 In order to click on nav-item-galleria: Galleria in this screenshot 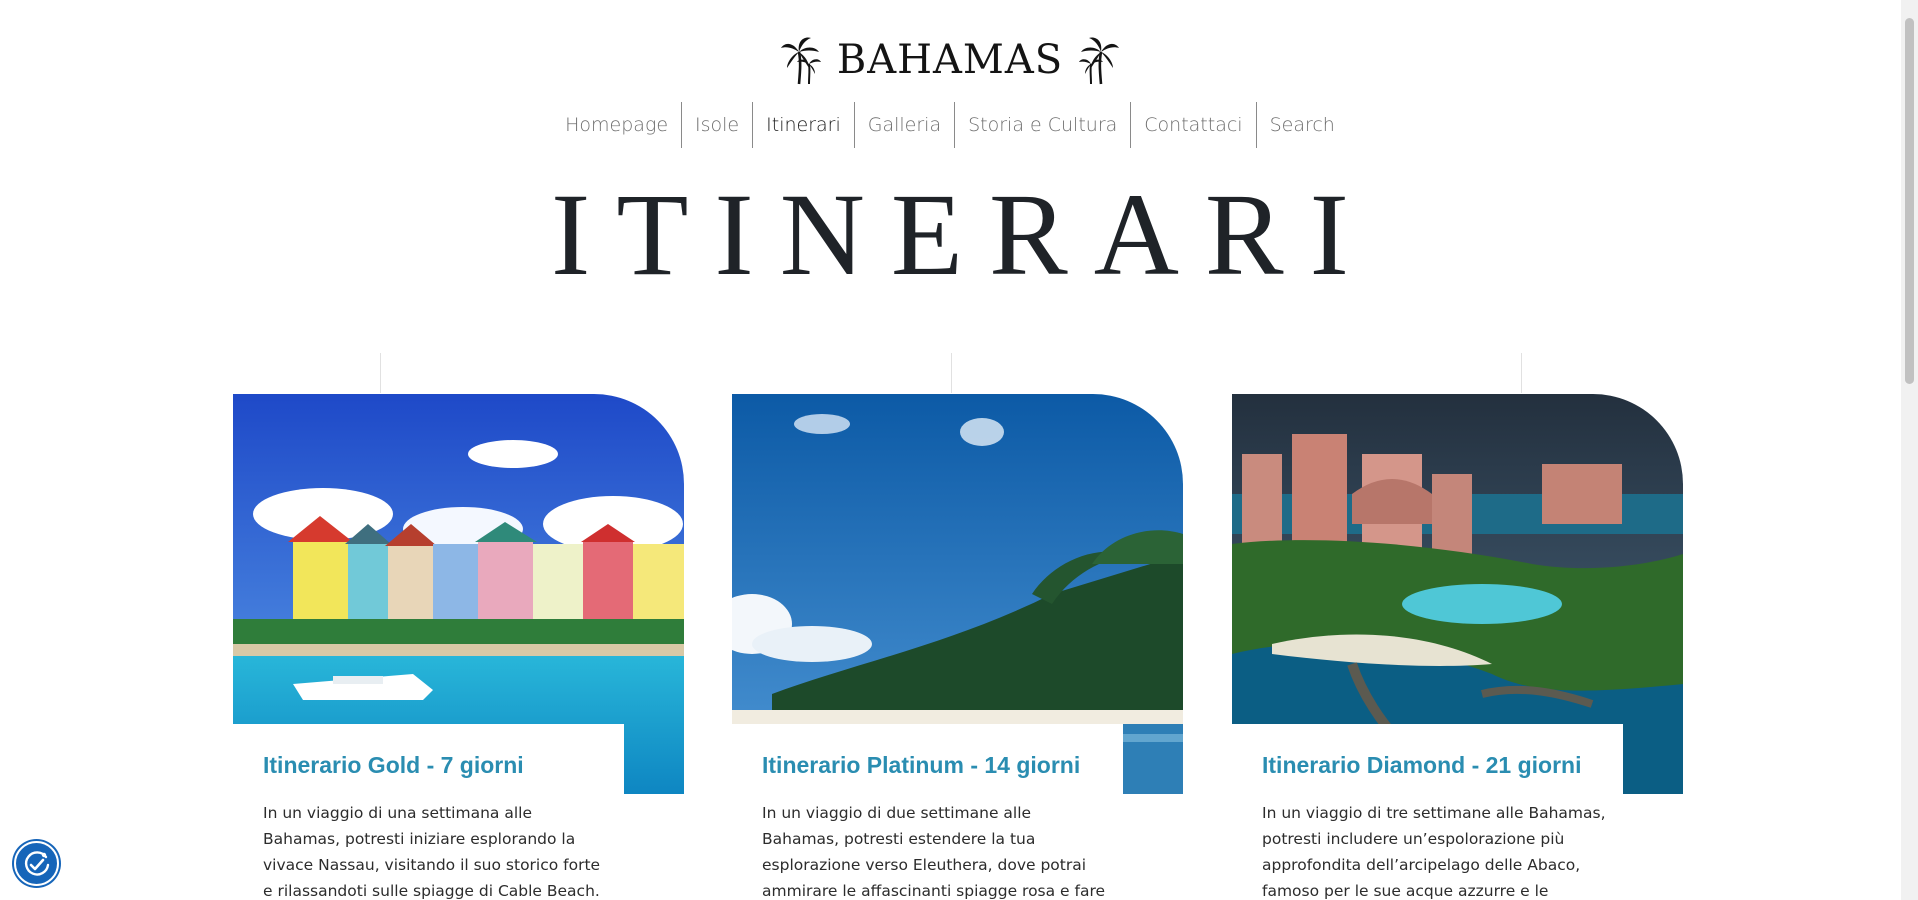, I will do `click(903, 125)`.